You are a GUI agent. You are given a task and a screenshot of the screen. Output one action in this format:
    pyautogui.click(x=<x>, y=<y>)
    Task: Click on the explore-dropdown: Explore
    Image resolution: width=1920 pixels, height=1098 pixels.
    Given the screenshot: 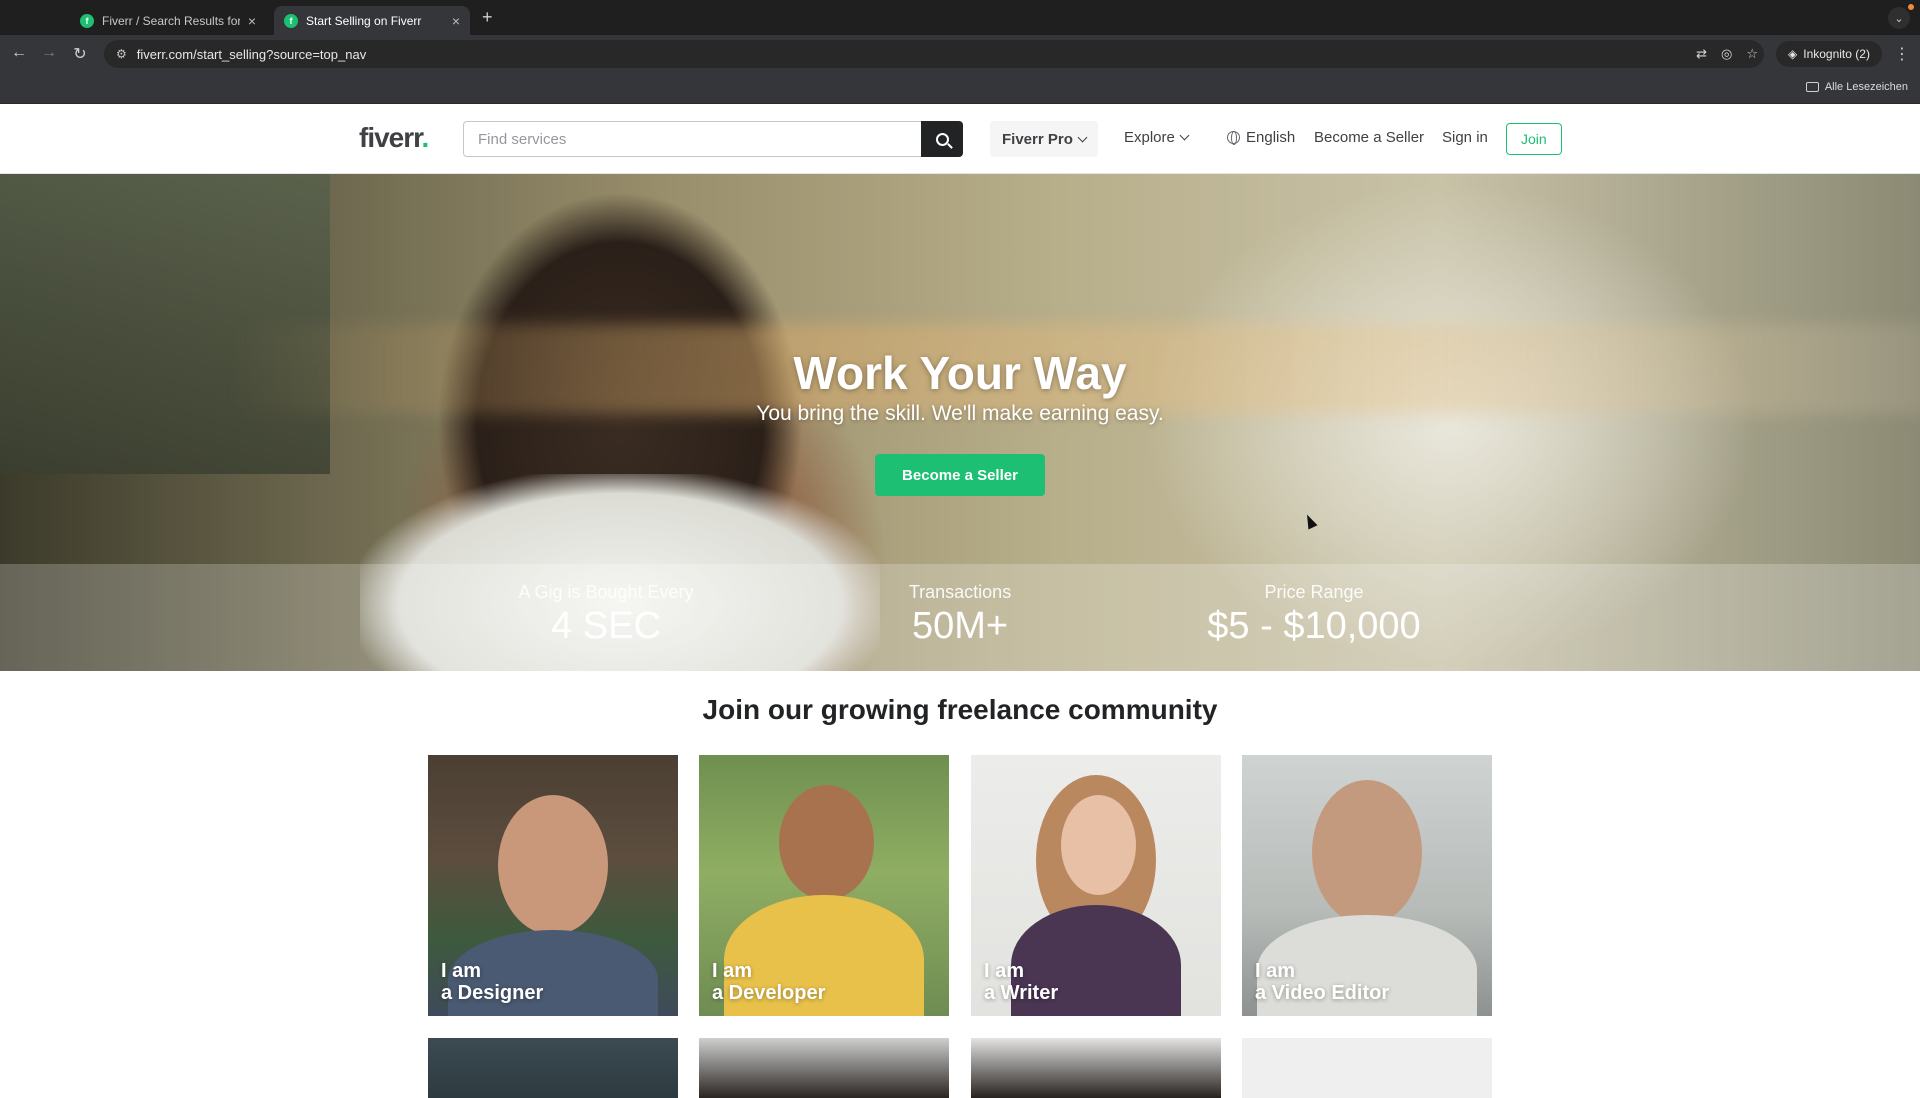 What is the action you would take?
    pyautogui.click(x=1157, y=137)
    